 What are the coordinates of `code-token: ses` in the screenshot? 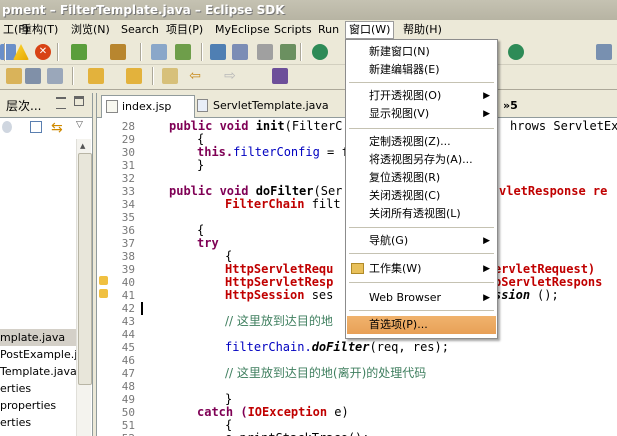 It's located at (319, 295).